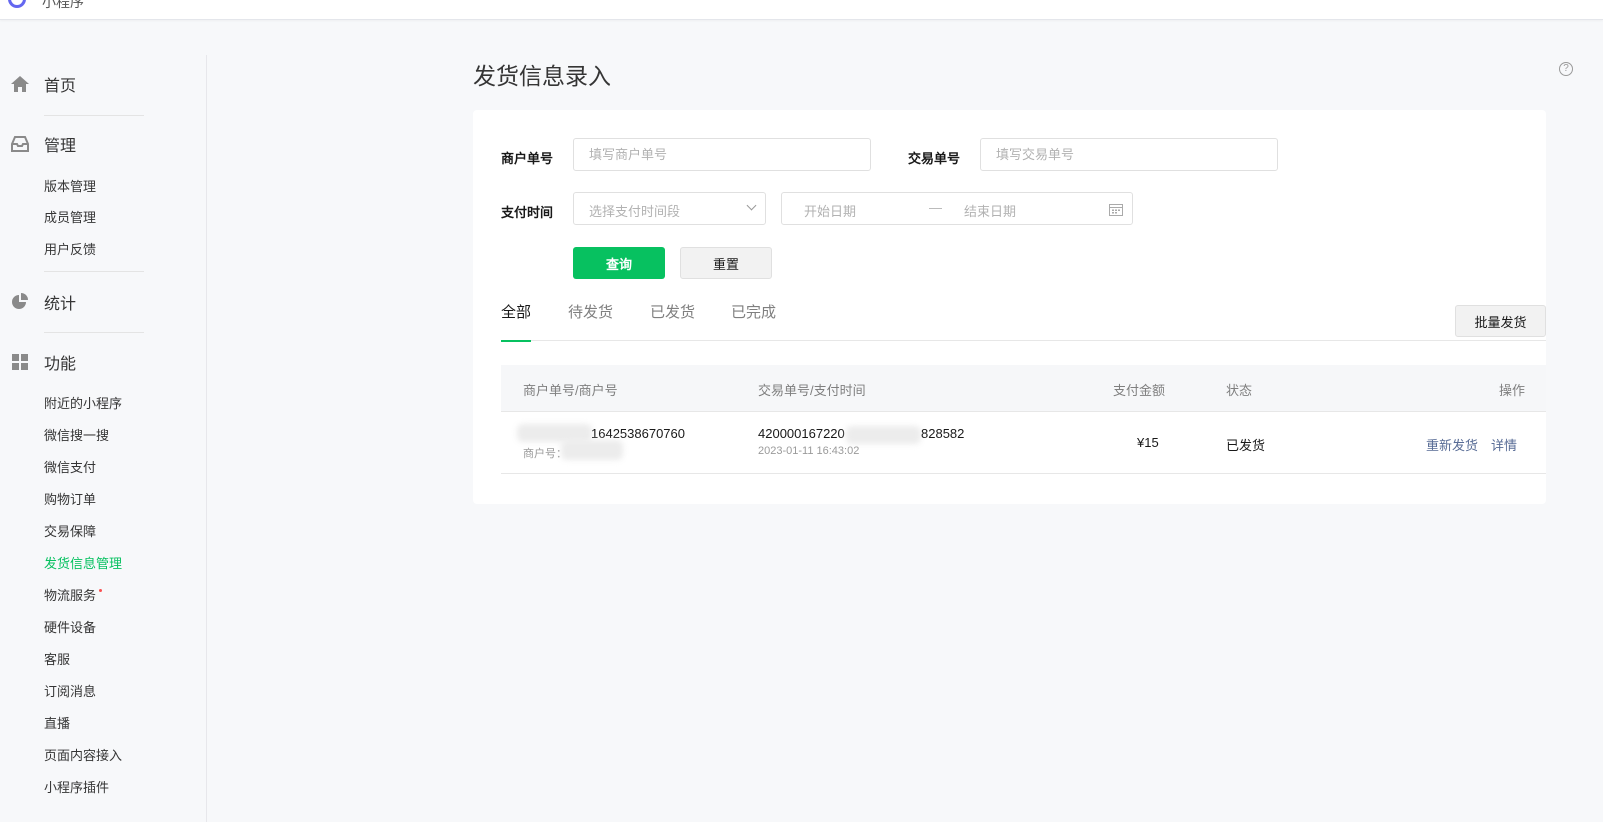 This screenshot has width=1603, height=822. Describe the element at coordinates (1023, 322) in the screenshot. I see `status-tabs: 全部 待发货 已发货 已完成` at that location.